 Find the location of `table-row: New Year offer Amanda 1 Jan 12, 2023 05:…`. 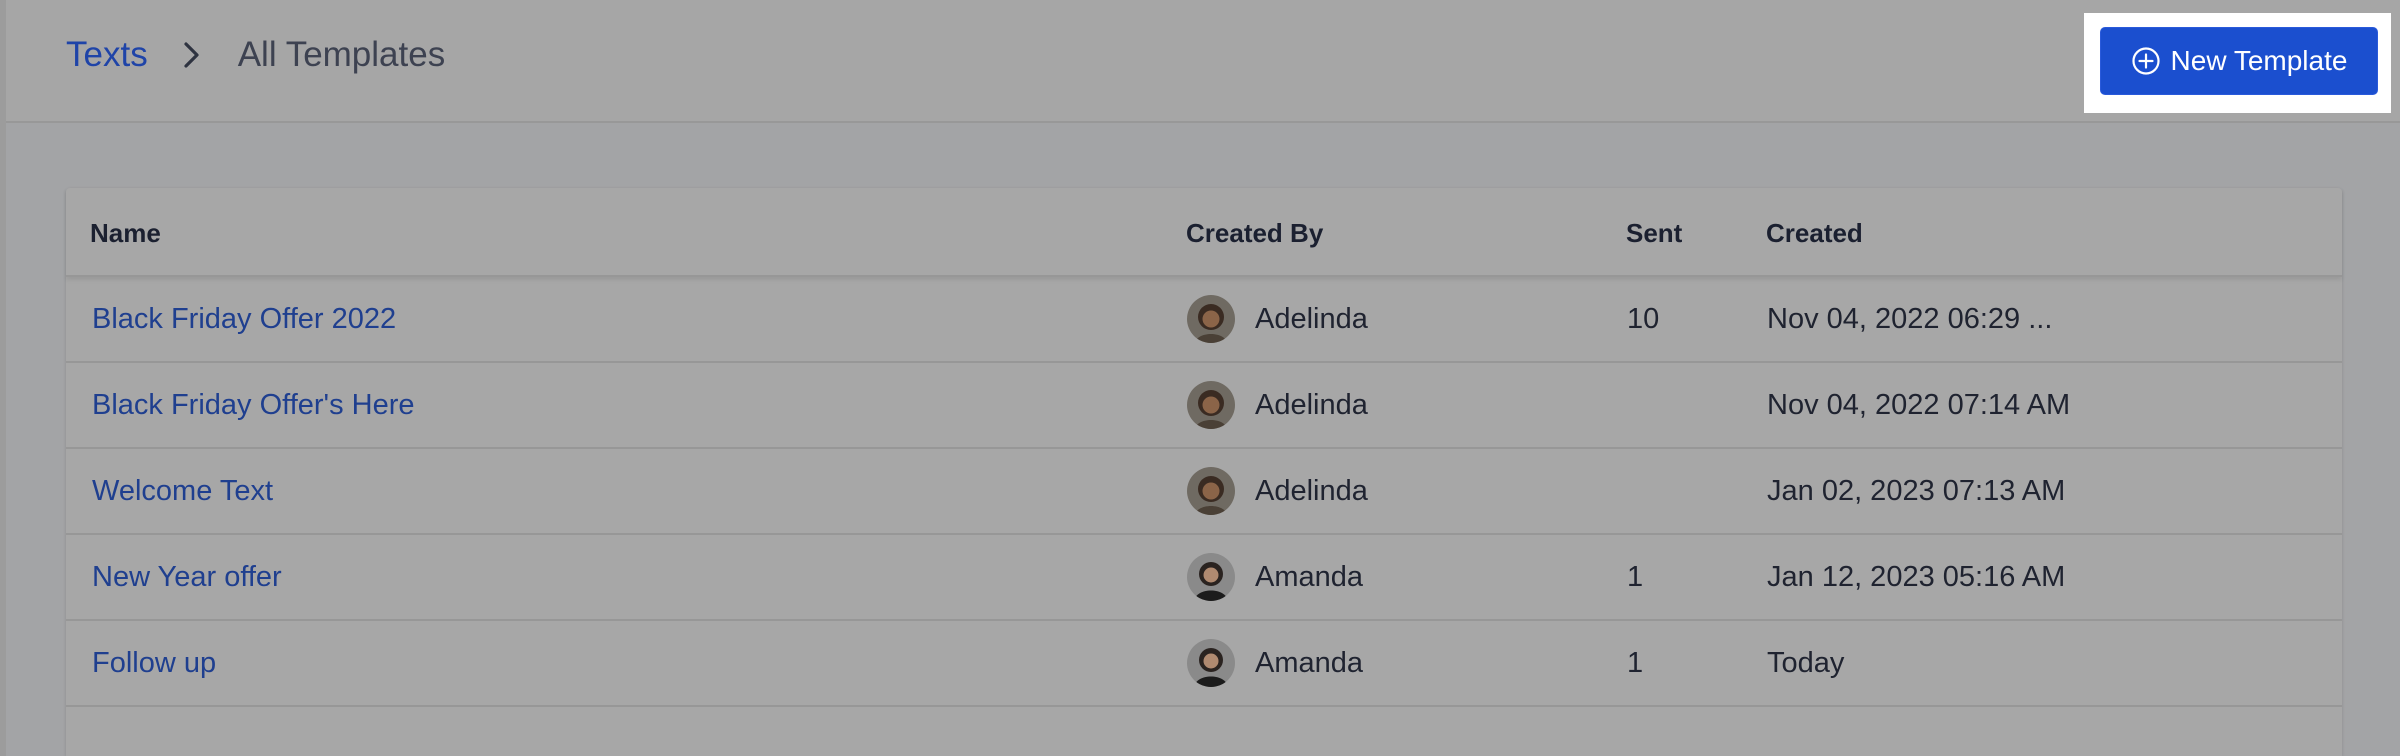

table-row: New Year offer Amanda 1 Jan 12, 2023 05:… is located at coordinates (1204, 578).